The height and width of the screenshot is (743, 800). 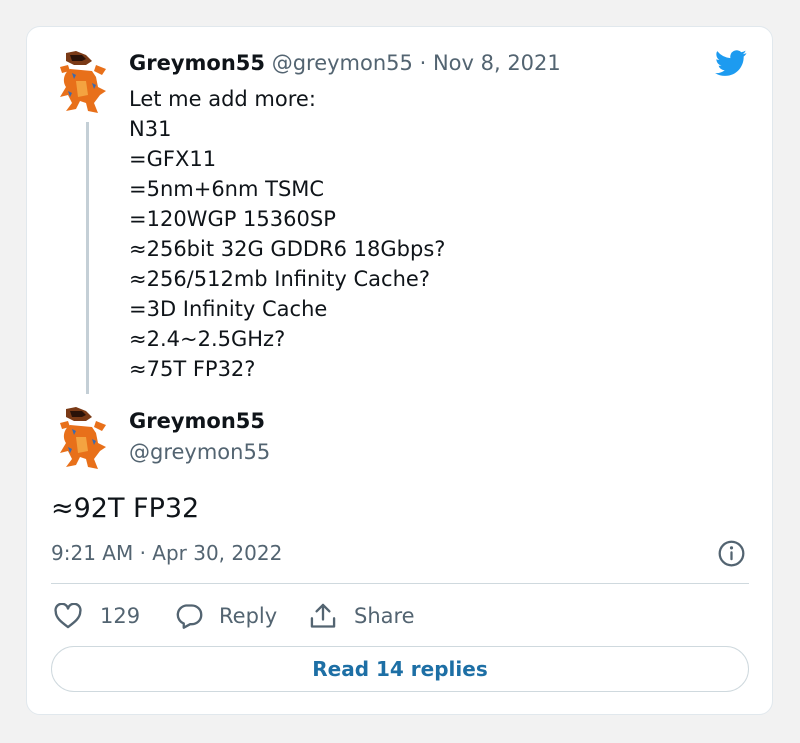 I want to click on reply-label: Reply, so click(x=248, y=616).